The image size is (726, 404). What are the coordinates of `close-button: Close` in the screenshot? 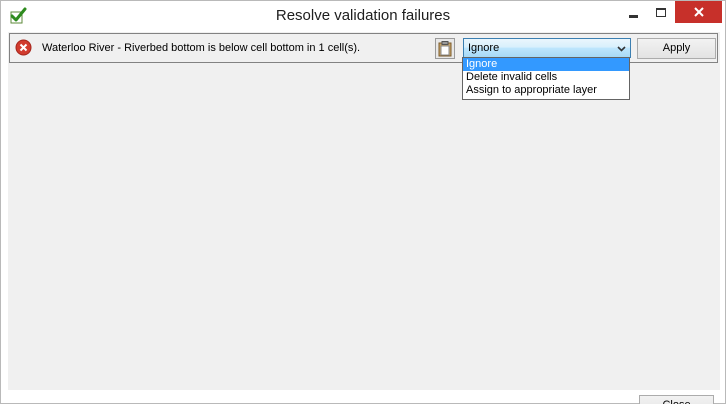 It's located at (676, 399).